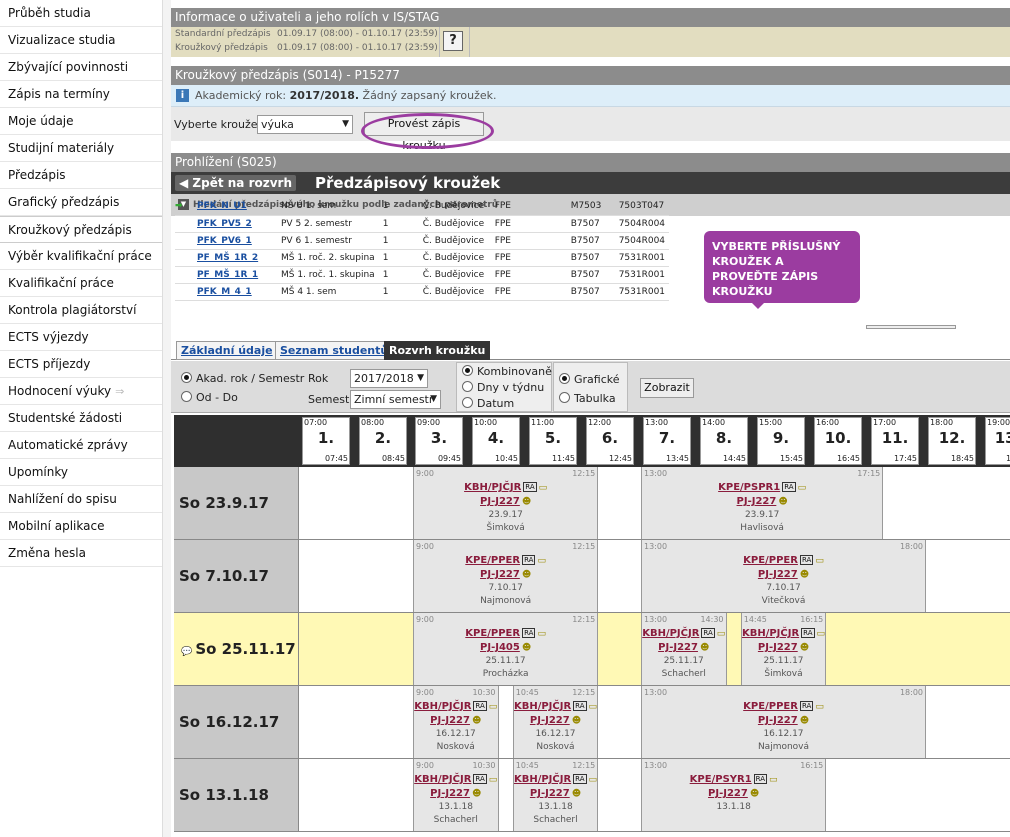 This screenshot has height=837, width=1010. What do you see at coordinates (749, 487) in the screenshot?
I see `course-code-link: KPE/PSPR1` at bounding box center [749, 487].